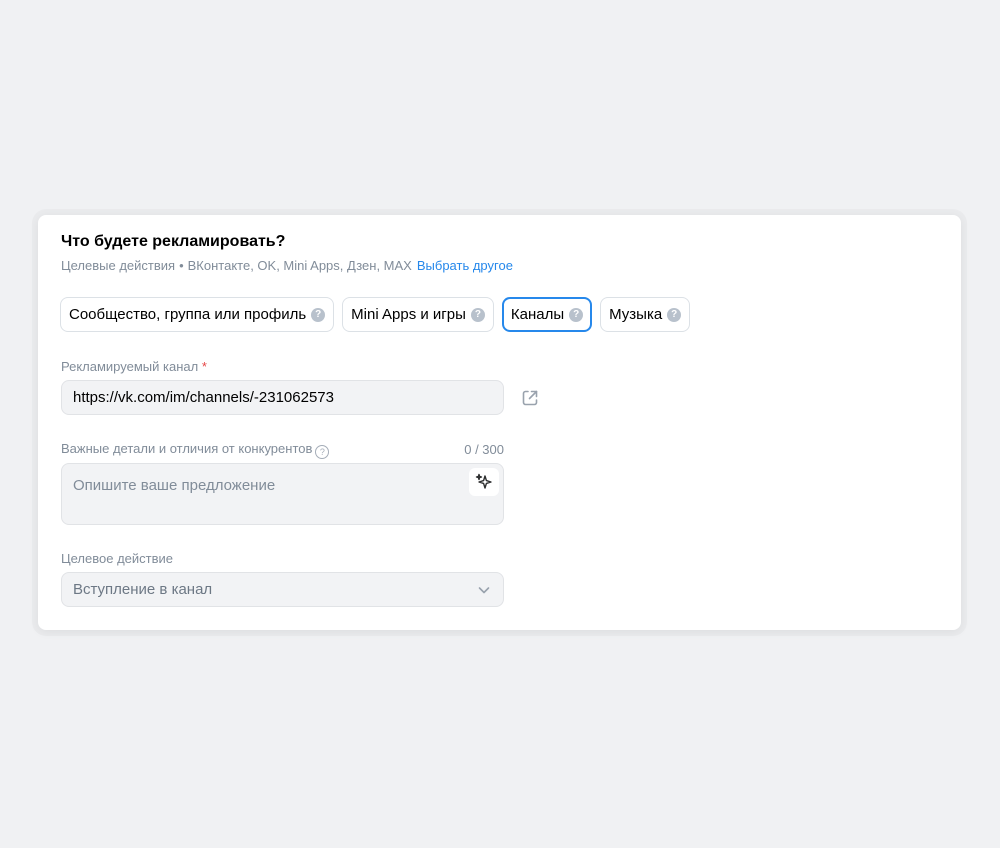  Describe the element at coordinates (299, 265) in the screenshot. I see `subtitle-platforms: ВКонтакте, OK, Mini Apps, Дзен, MAX` at that location.